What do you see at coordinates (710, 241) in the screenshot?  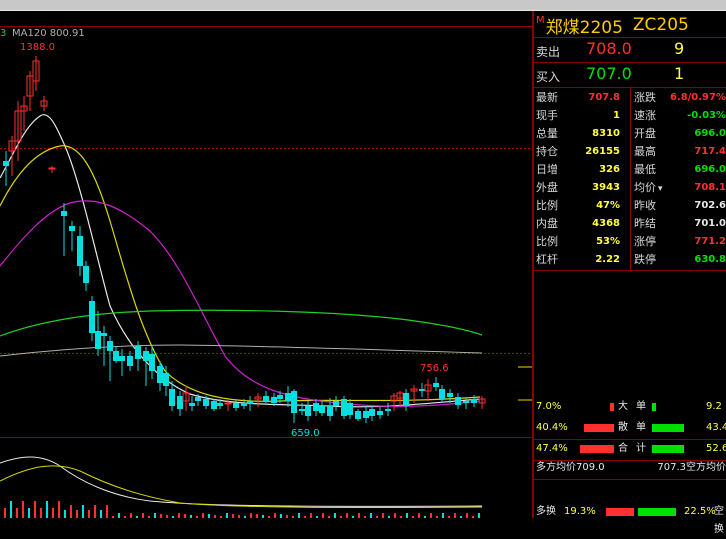 I see `stat-value: 771.2` at bounding box center [710, 241].